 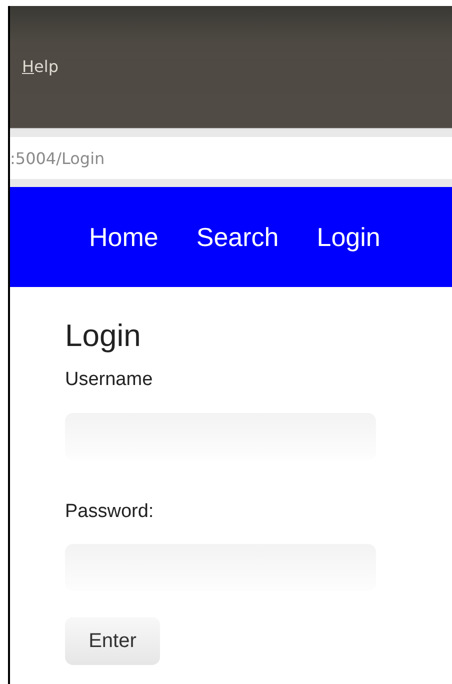 I want to click on field-label: Password:, so click(x=110, y=512).